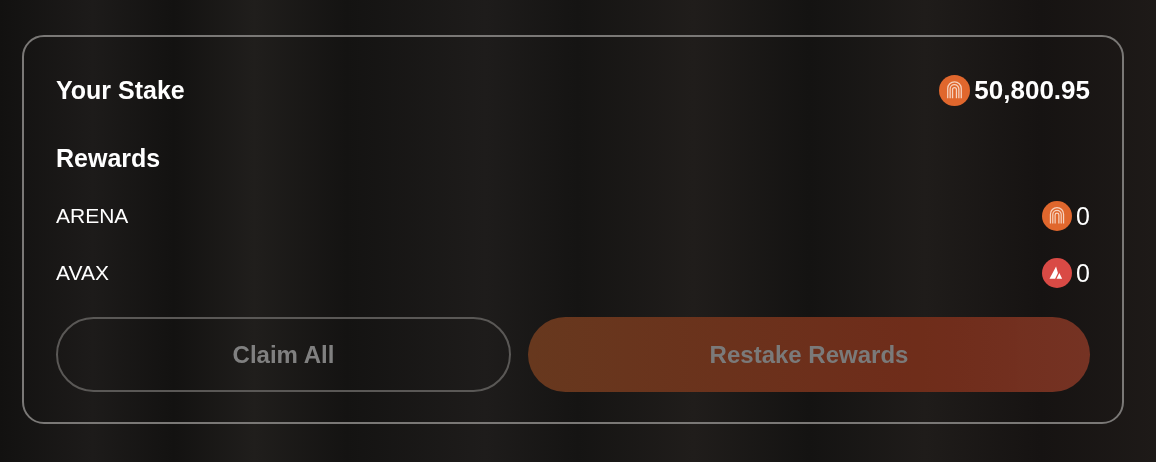 This screenshot has height=462, width=1156. Describe the element at coordinates (92, 216) in the screenshot. I see `reward-token-name: ARENA` at that location.